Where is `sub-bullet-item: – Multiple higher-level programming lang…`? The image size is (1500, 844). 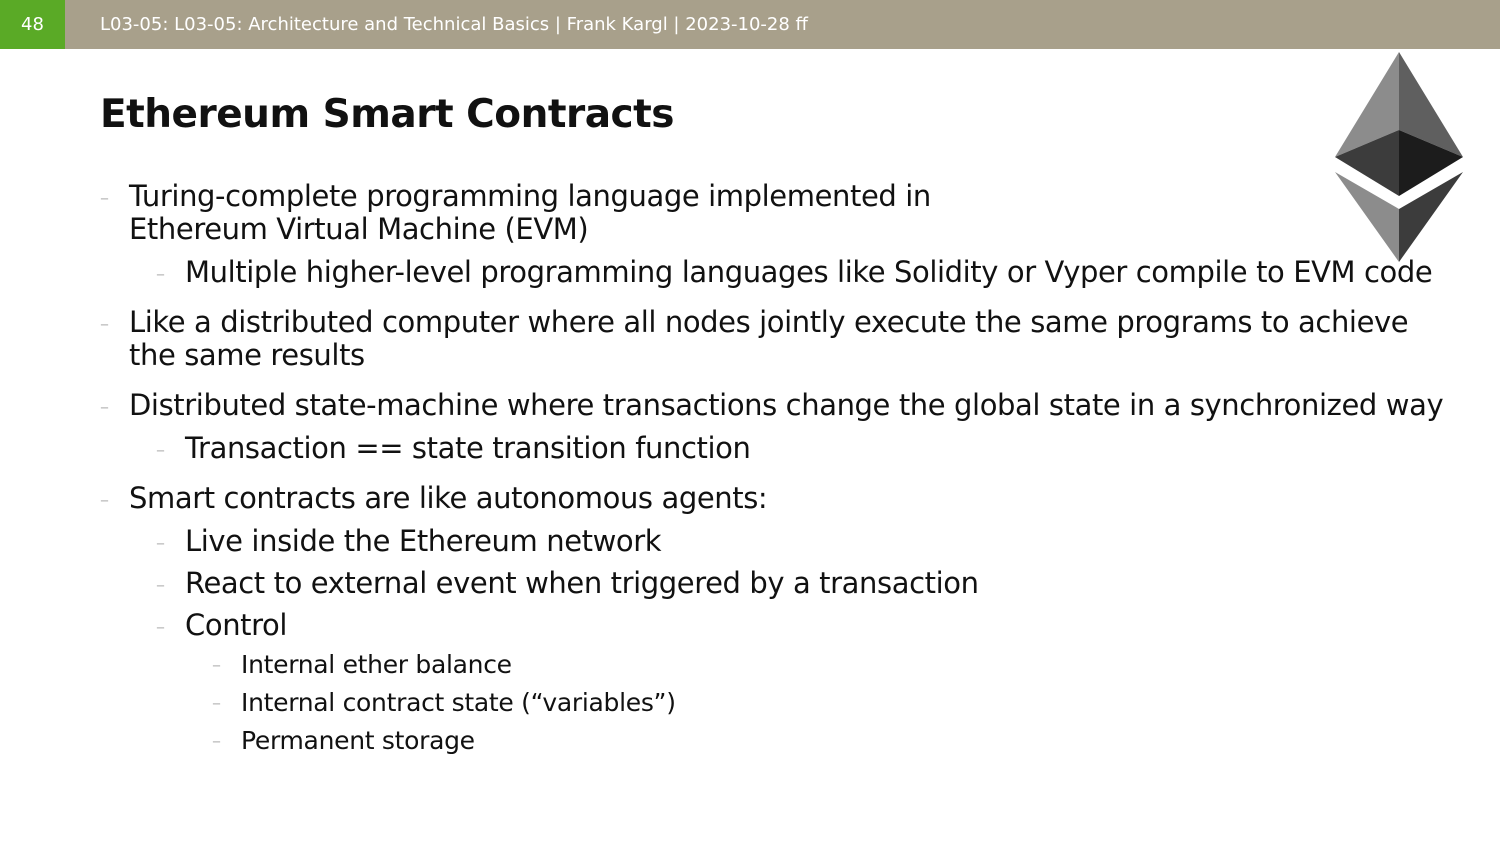 sub-bullet-item: – Multiple higher-level programming lang… is located at coordinates (800, 272).